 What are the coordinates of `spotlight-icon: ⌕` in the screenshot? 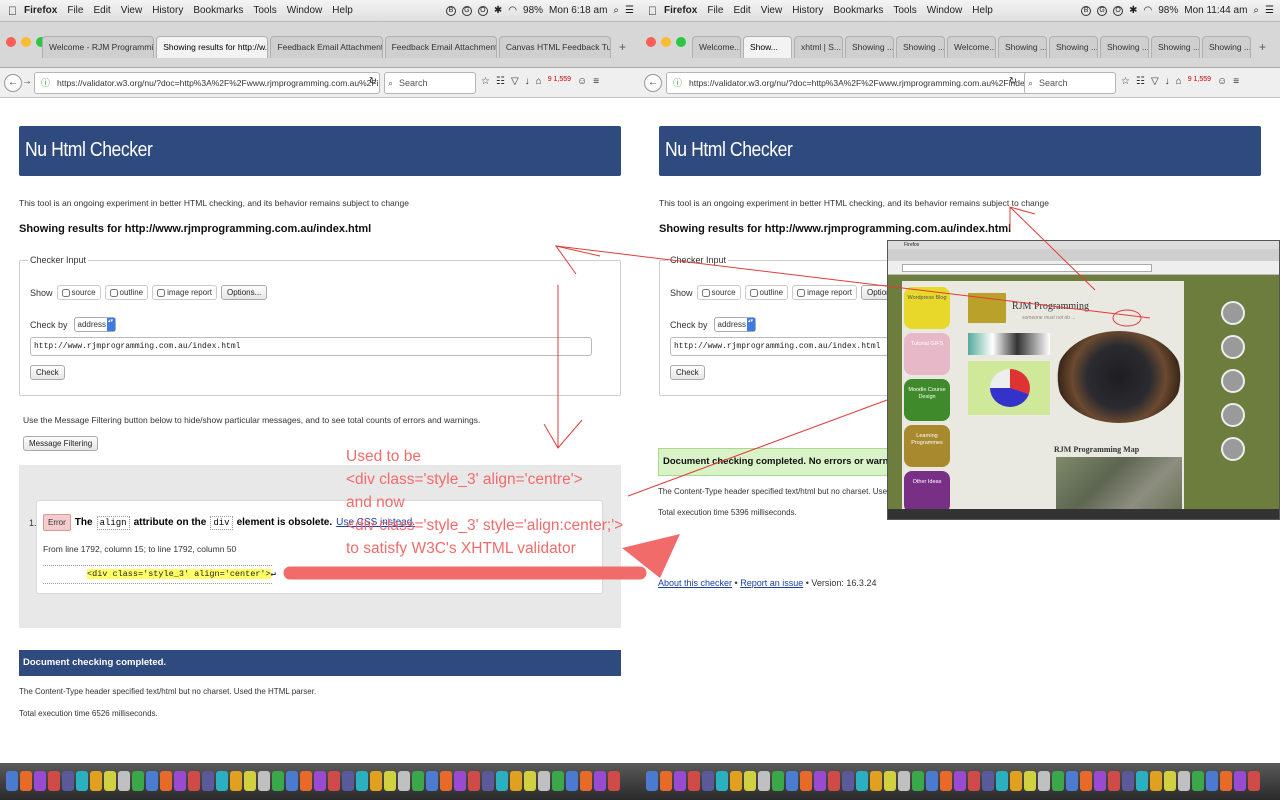 It's located at (1256, 10).